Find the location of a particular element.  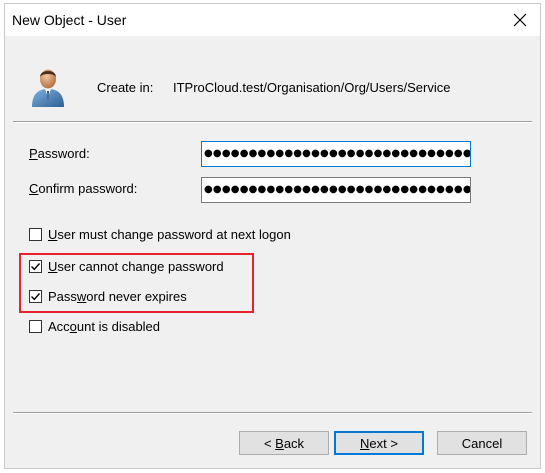

next-button: Next > is located at coordinates (379, 443).